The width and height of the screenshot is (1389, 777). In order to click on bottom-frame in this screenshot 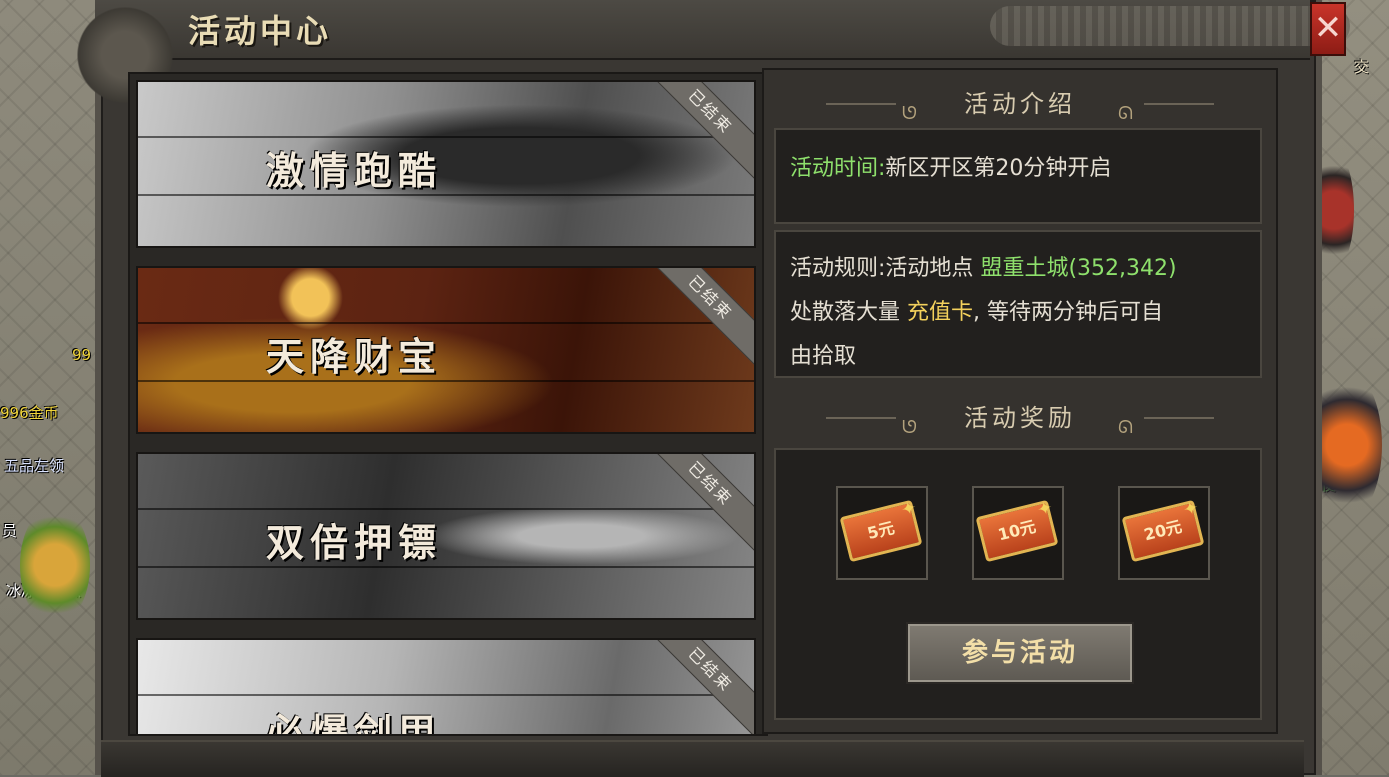, I will do `click(702, 758)`.